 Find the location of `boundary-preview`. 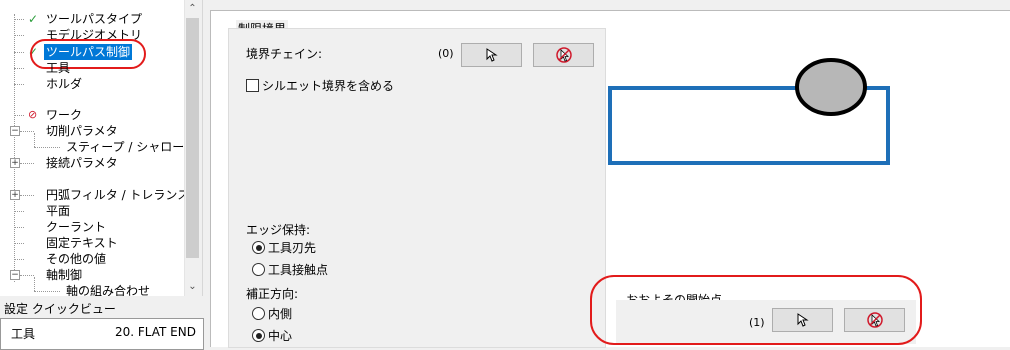

boundary-preview is located at coordinates (749, 111).